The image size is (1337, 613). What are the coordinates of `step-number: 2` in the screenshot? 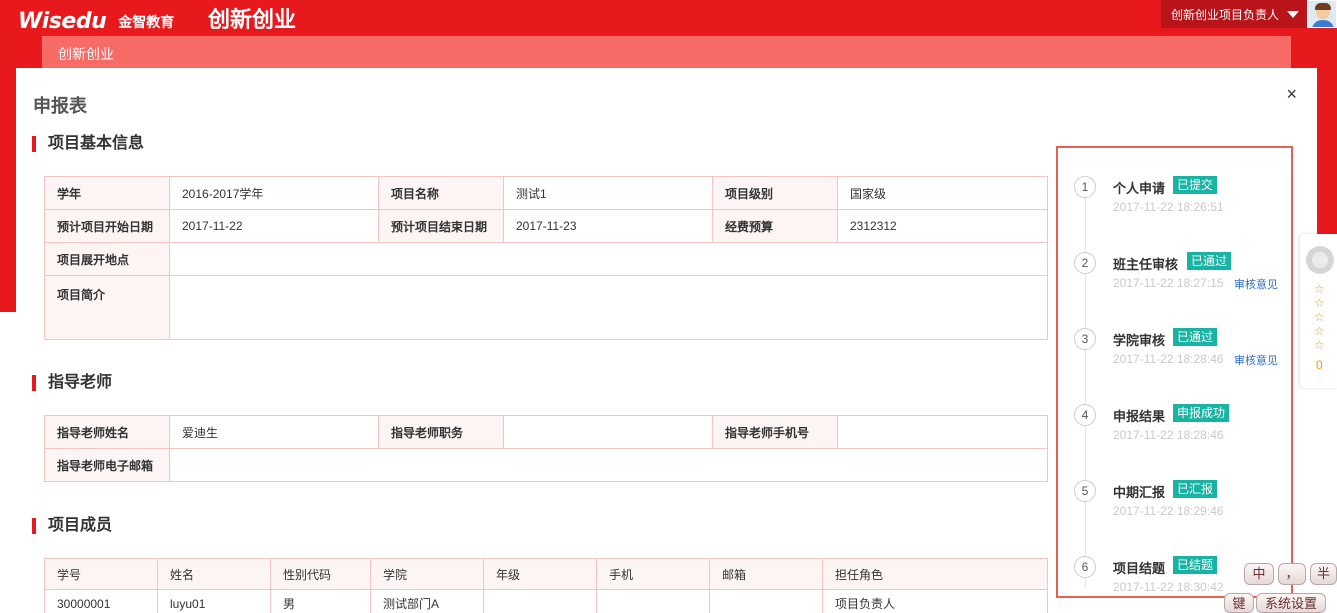 It's located at (1085, 263).